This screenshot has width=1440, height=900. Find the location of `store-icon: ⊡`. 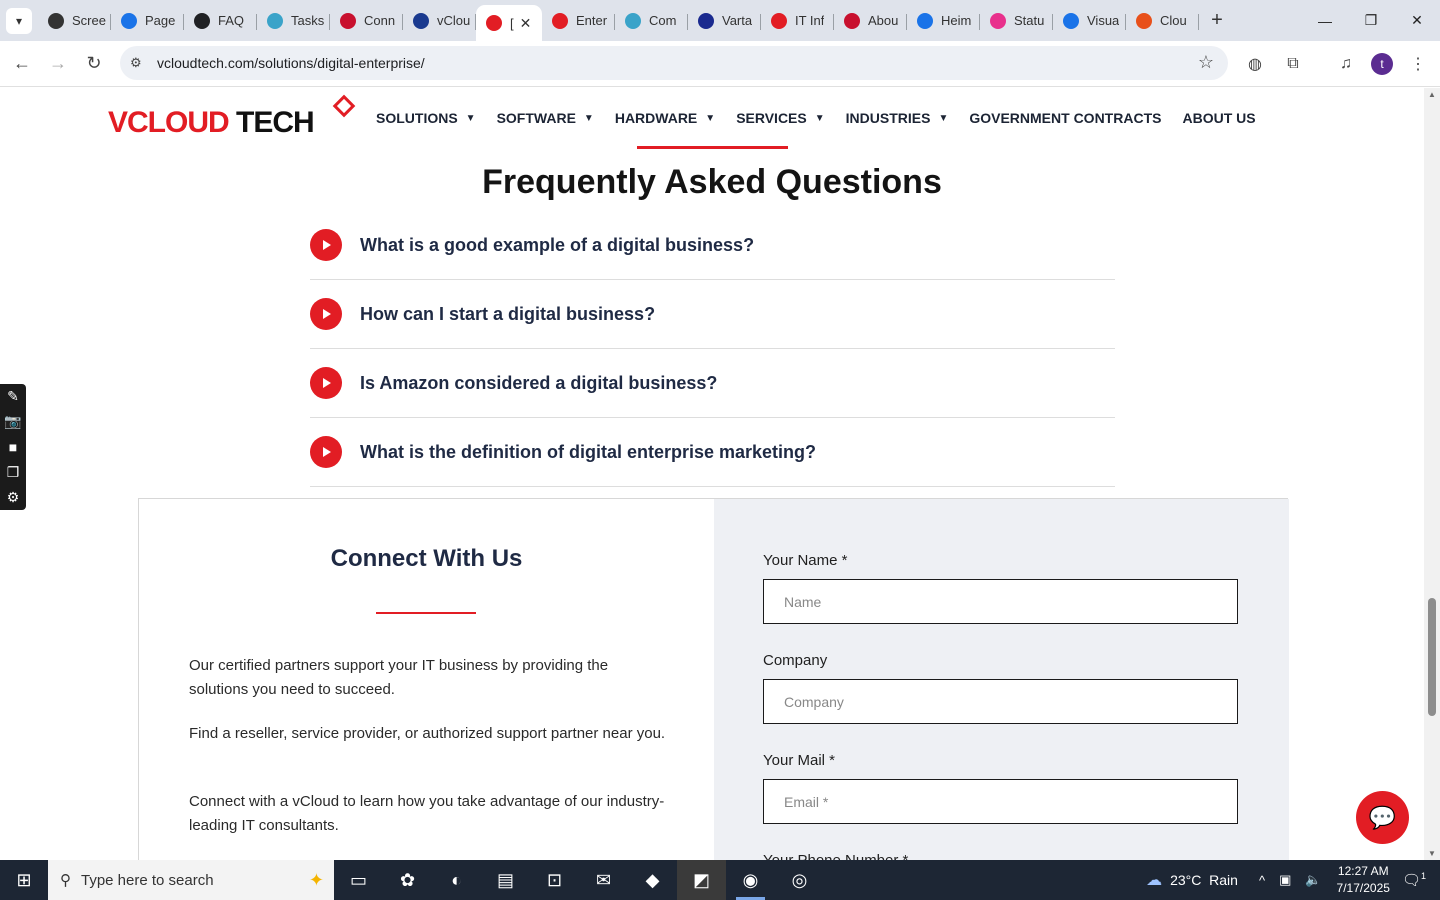

store-icon: ⊡ is located at coordinates (554, 880).